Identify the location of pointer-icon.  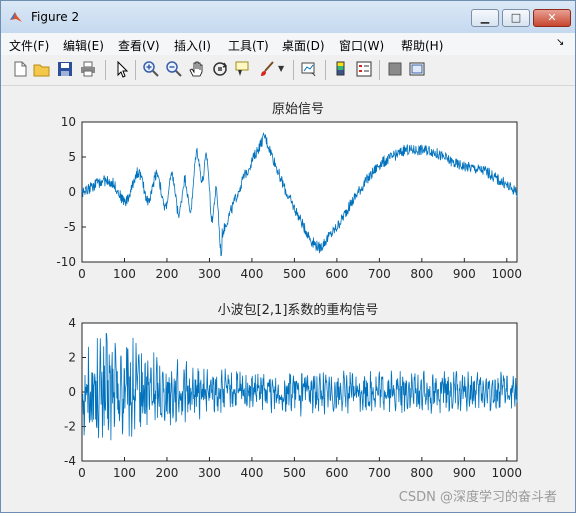
(122, 69).